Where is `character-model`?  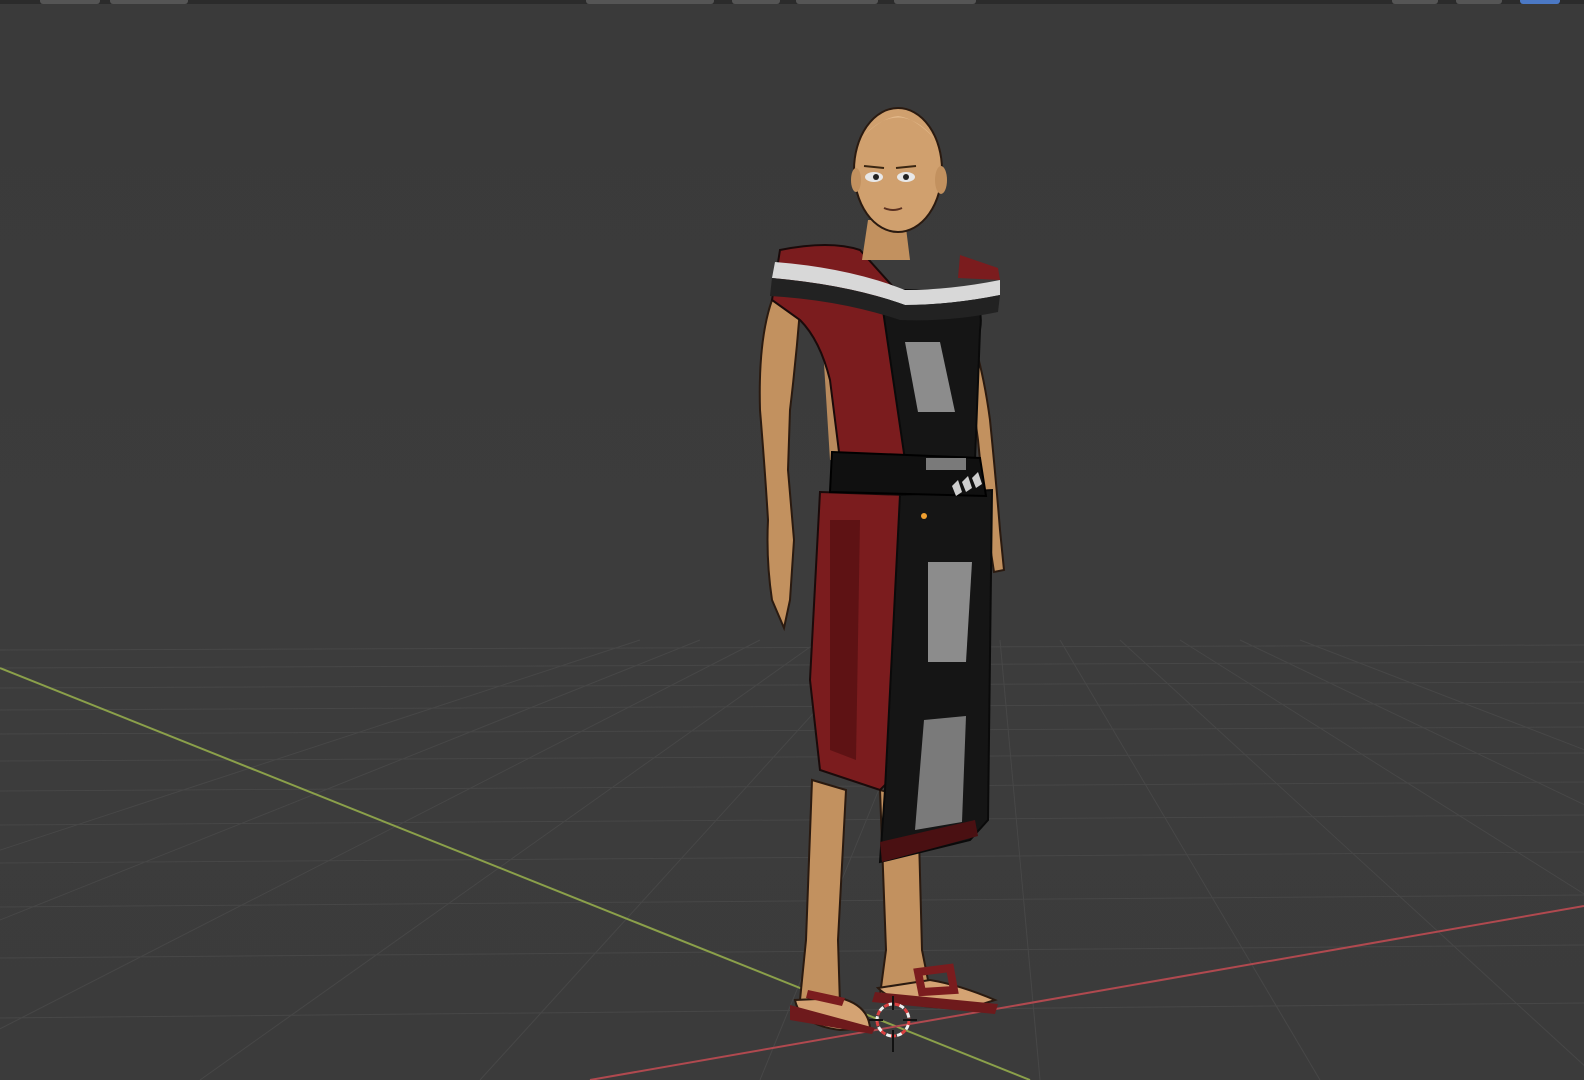 character-model is located at coordinates (882, 570).